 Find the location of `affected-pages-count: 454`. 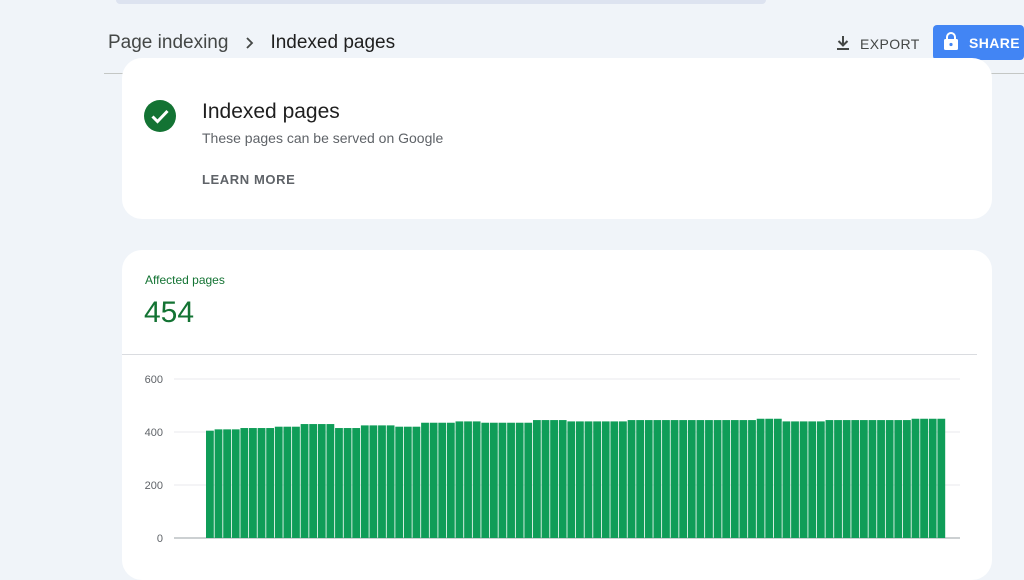

affected-pages-count: 454 is located at coordinates (169, 312).